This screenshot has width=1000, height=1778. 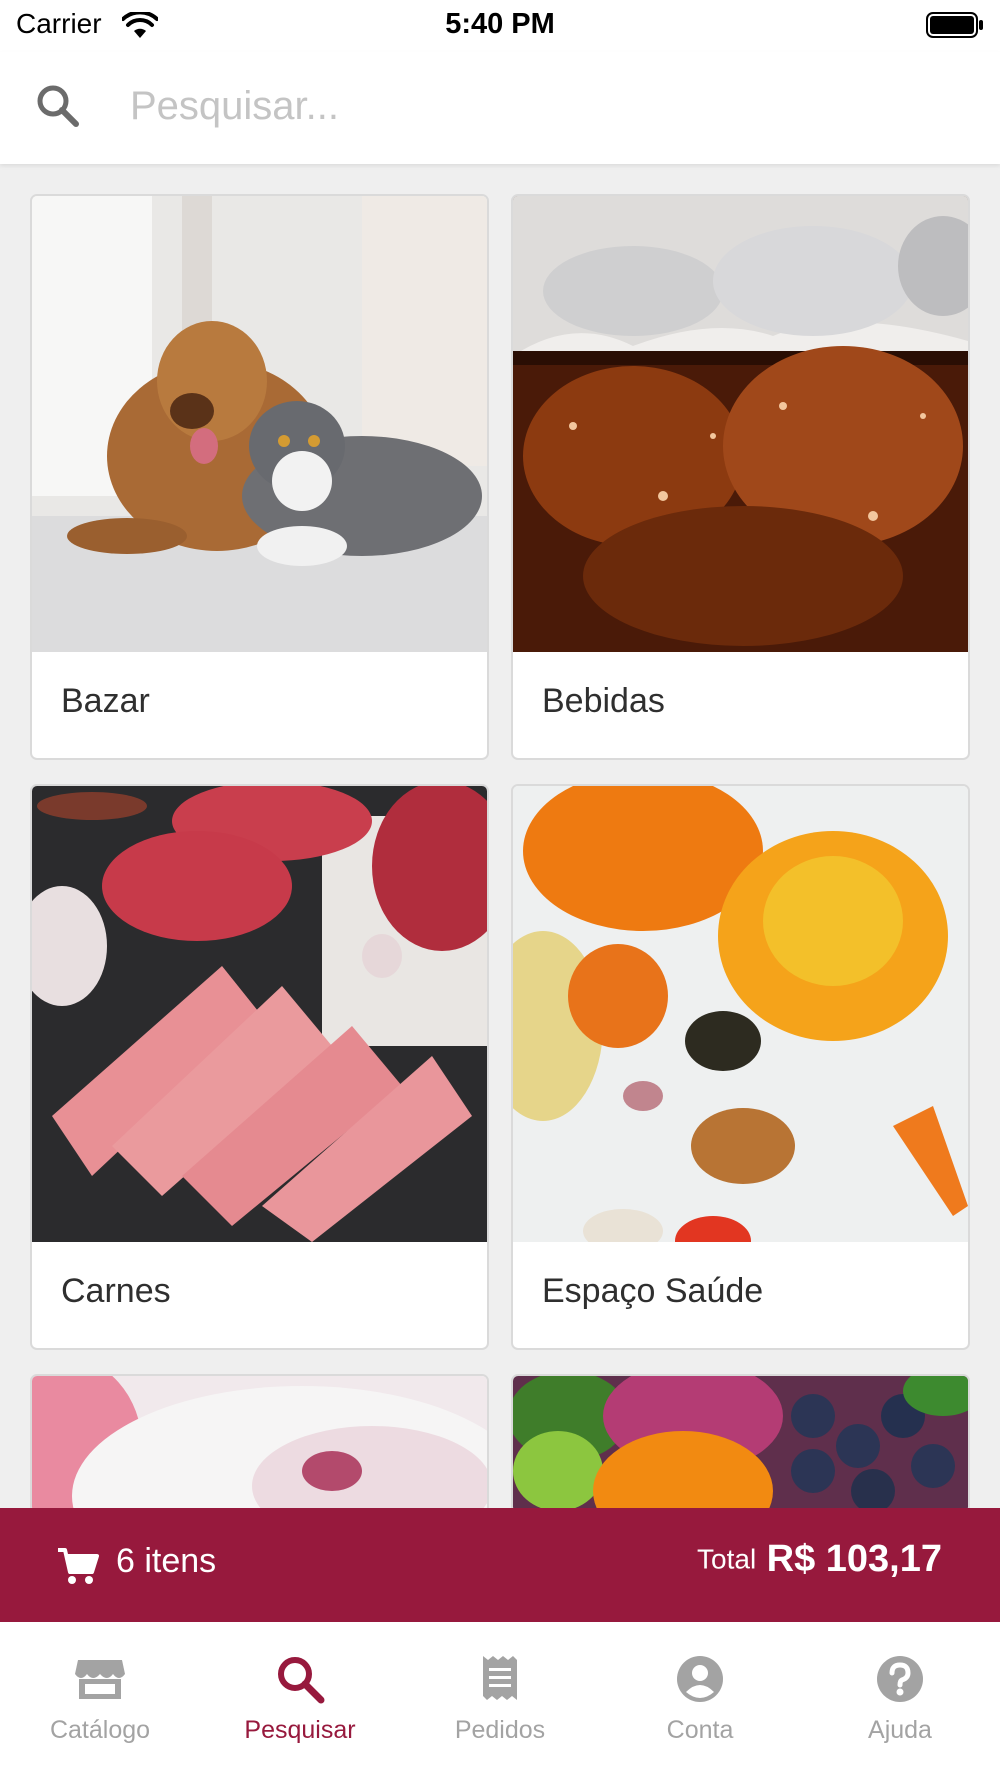 I want to click on tab-label: Pedidos, so click(x=500, y=1730).